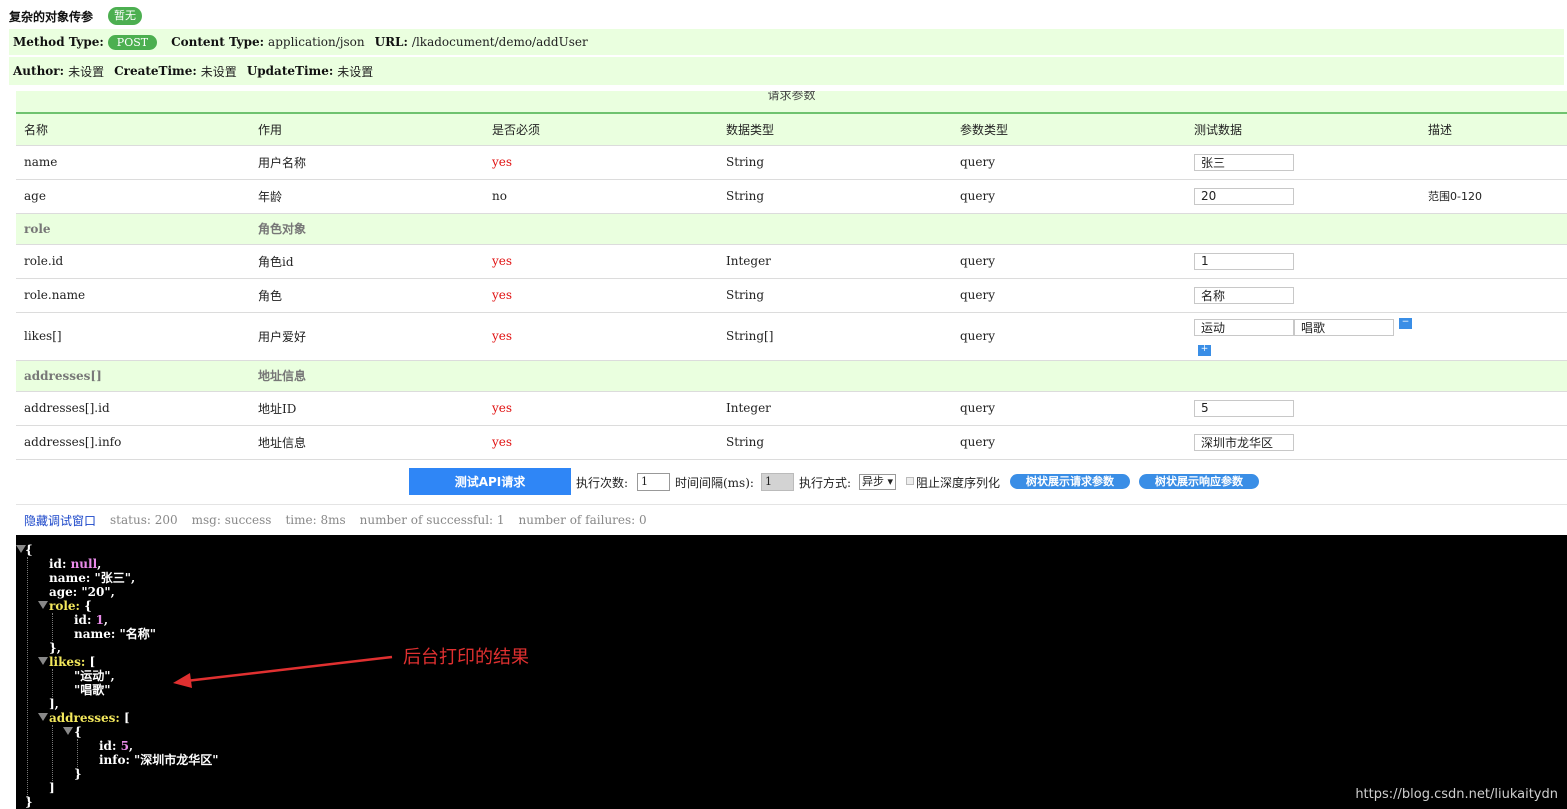 The height and width of the screenshot is (809, 1567). Describe the element at coordinates (878, 482) in the screenshot. I see `exec-mode-select: 异步 ▾` at that location.